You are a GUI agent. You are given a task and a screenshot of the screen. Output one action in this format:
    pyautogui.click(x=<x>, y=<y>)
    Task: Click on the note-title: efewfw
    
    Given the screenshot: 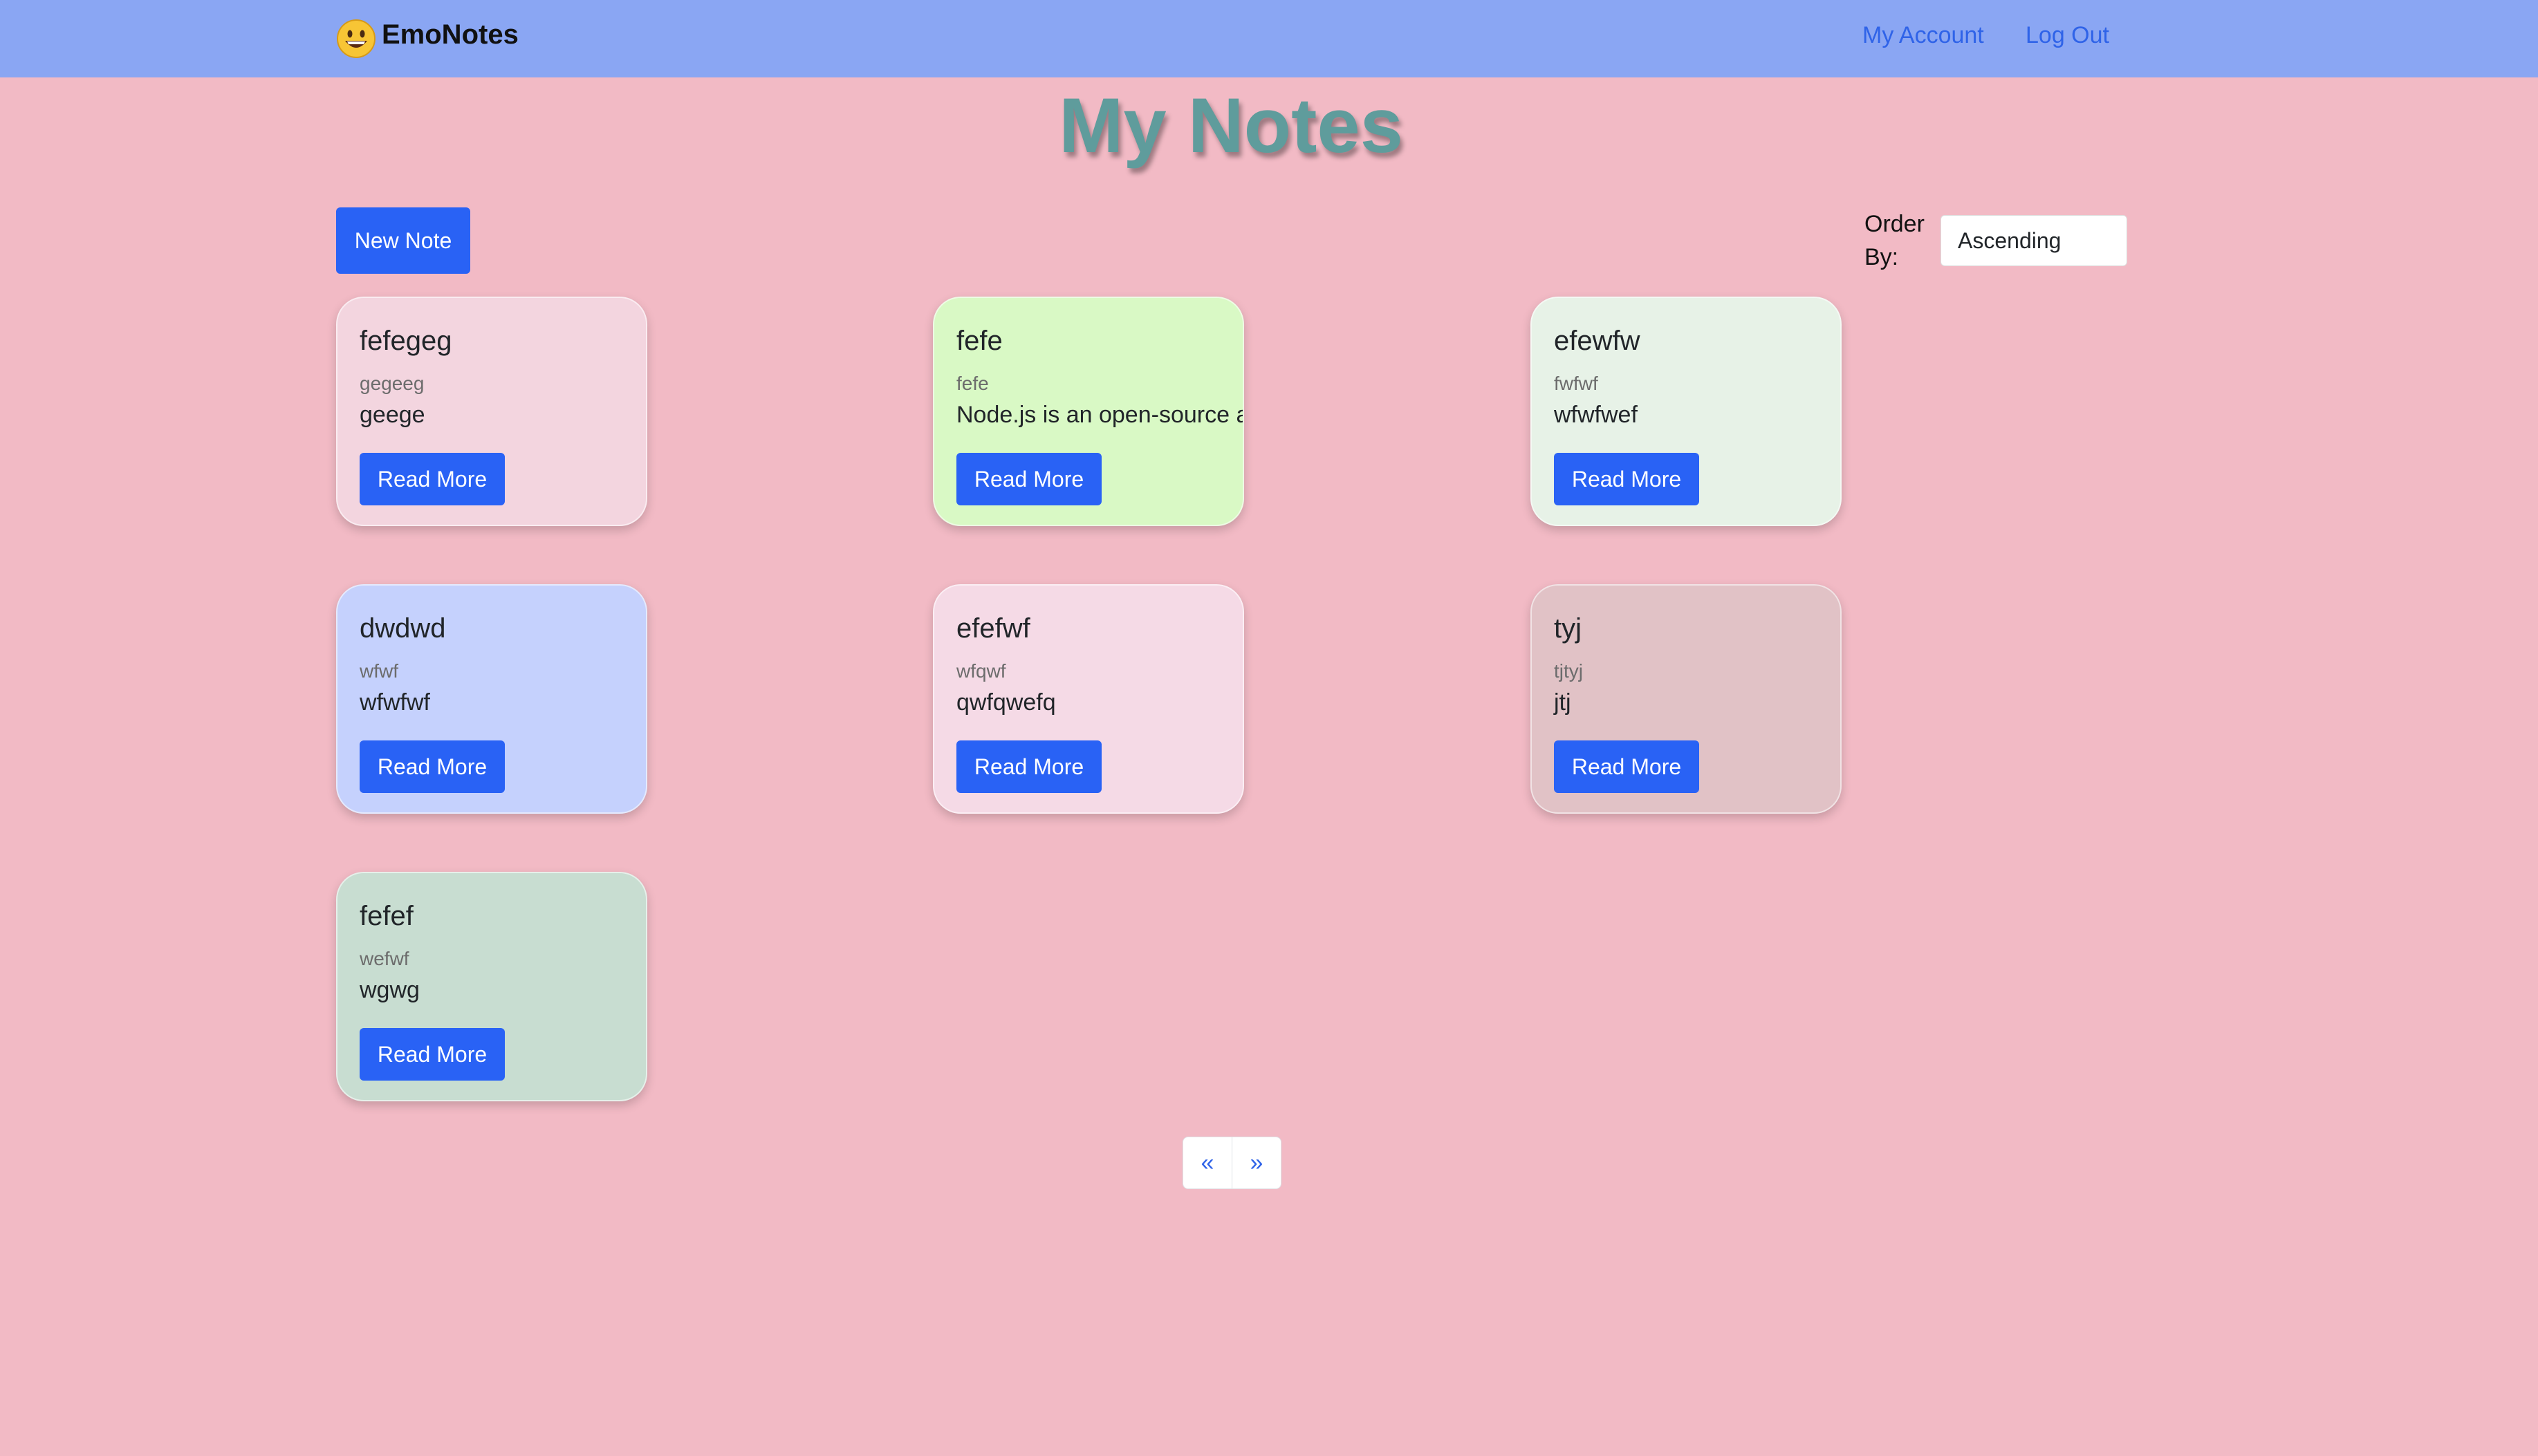 What is the action you would take?
    pyautogui.click(x=1597, y=341)
    